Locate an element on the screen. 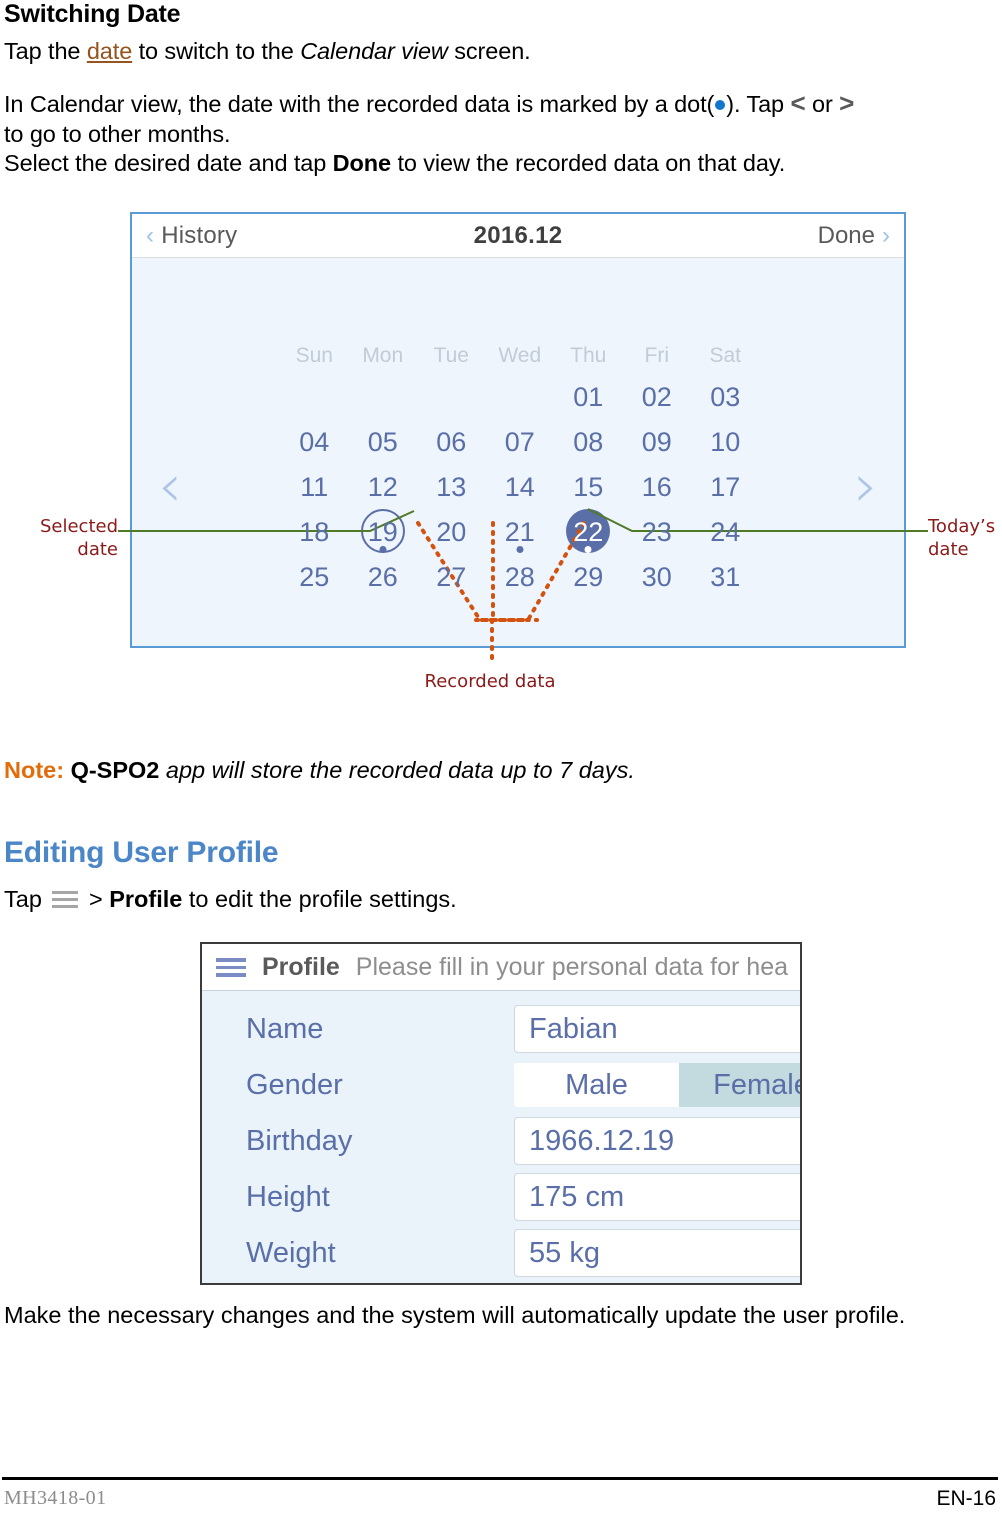  calendar-day-number: 23 is located at coordinates (656, 532).